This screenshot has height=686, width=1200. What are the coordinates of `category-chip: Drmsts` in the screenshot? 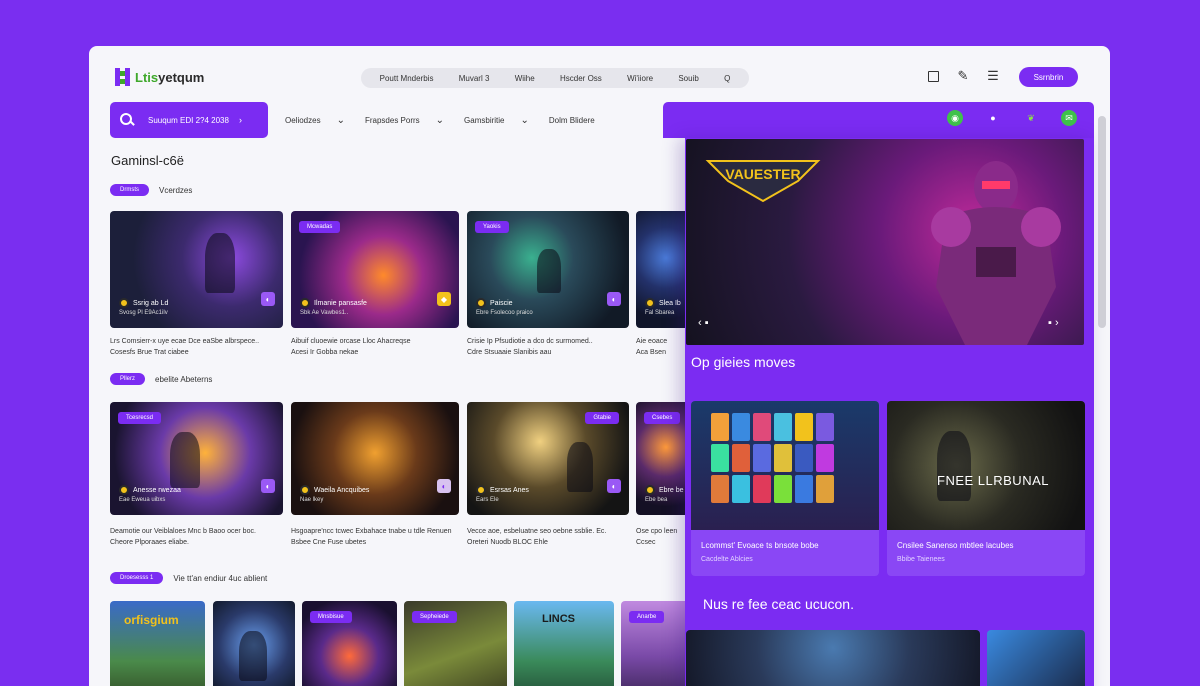 It's located at (129, 190).